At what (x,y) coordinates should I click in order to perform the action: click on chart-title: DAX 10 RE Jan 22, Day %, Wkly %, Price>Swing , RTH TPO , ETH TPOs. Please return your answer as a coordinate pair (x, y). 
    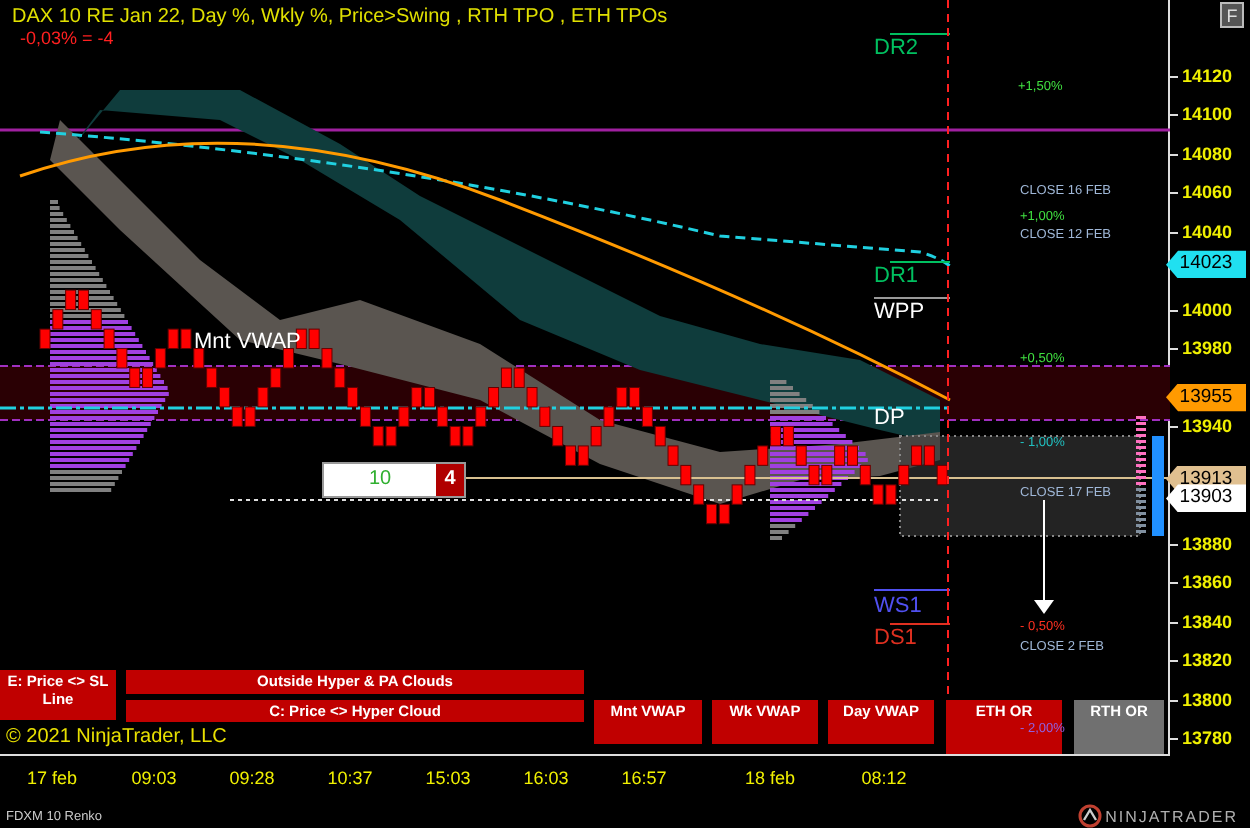
    Looking at the image, I should click on (340, 17).